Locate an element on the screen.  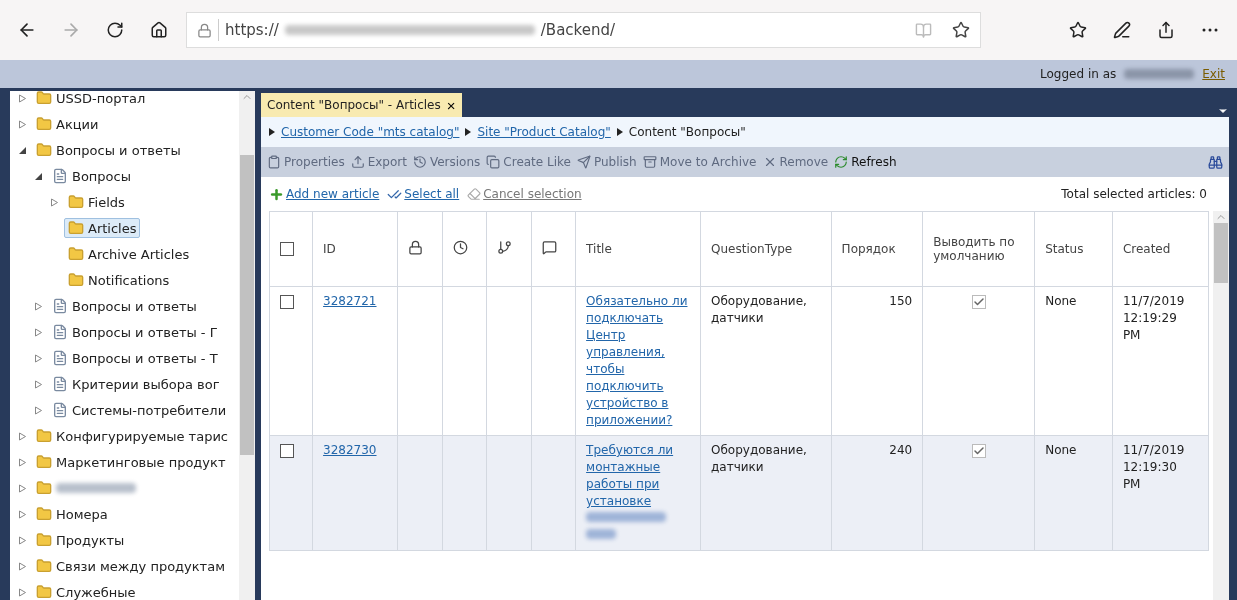
tree-item: Системы-потребители is located at coordinates (139, 410).